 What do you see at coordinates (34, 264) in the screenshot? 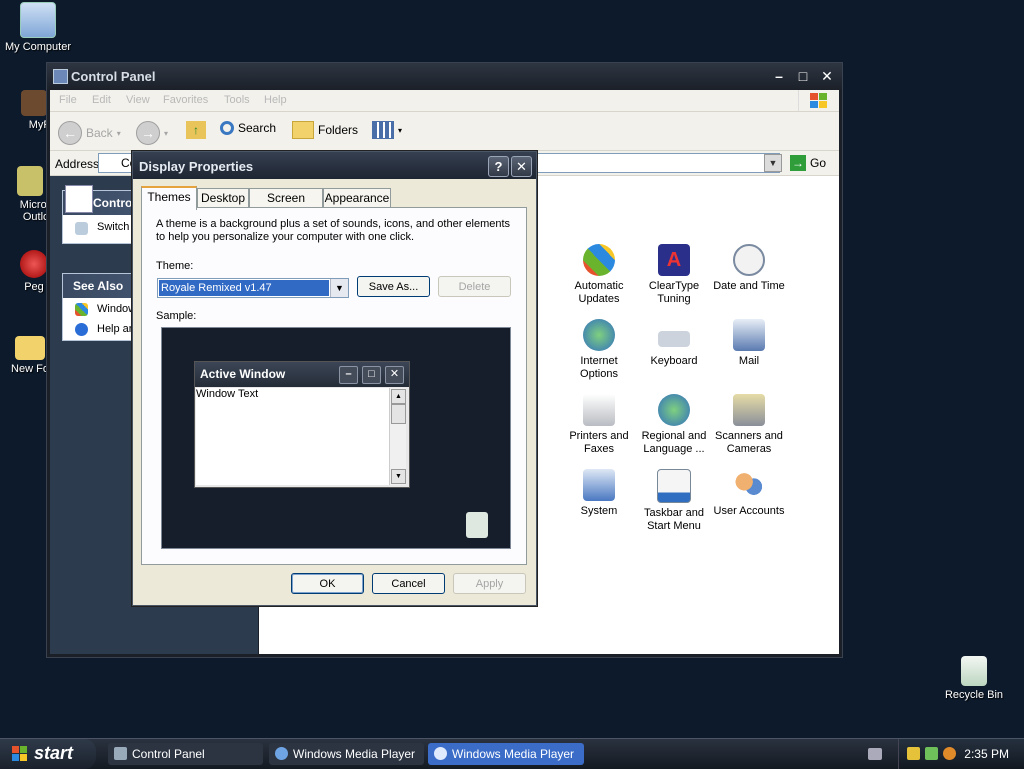
I see `peg-icon` at bounding box center [34, 264].